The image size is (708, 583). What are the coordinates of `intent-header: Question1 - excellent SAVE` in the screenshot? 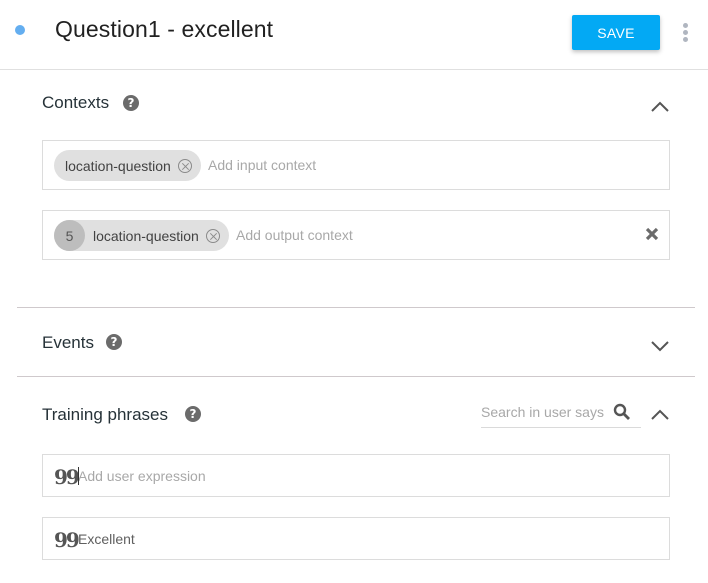 It's located at (354, 35).